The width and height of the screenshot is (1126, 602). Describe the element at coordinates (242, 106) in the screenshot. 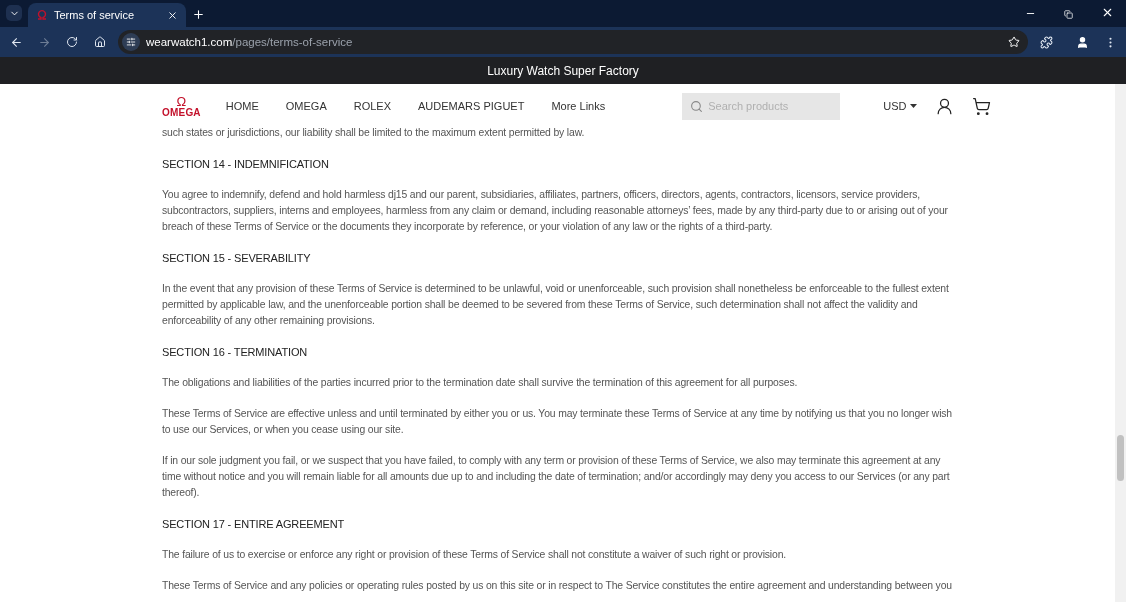

I see `nav-link: HOME` at that location.